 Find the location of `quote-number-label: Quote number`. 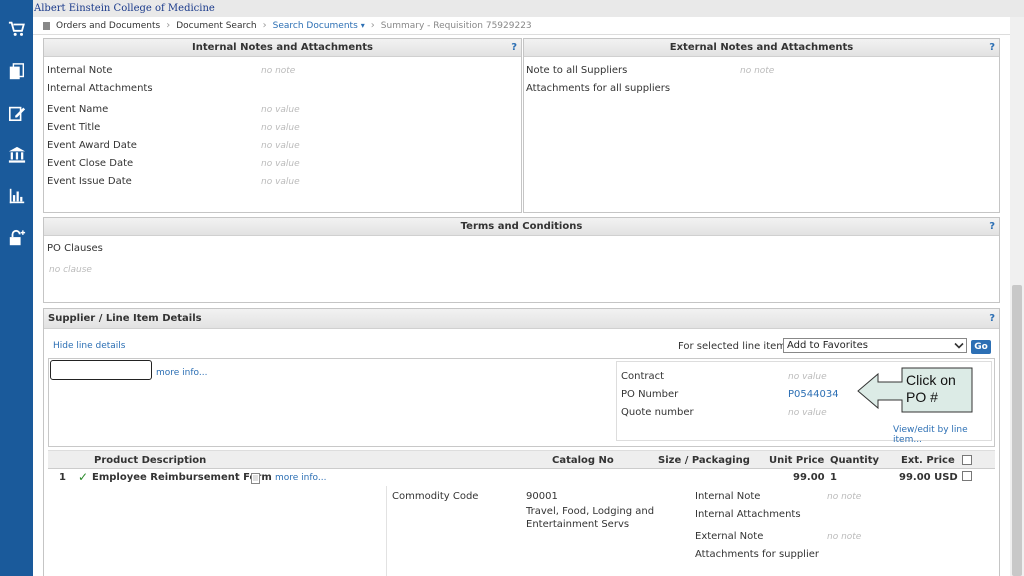

quote-number-label: Quote number is located at coordinates (657, 412).